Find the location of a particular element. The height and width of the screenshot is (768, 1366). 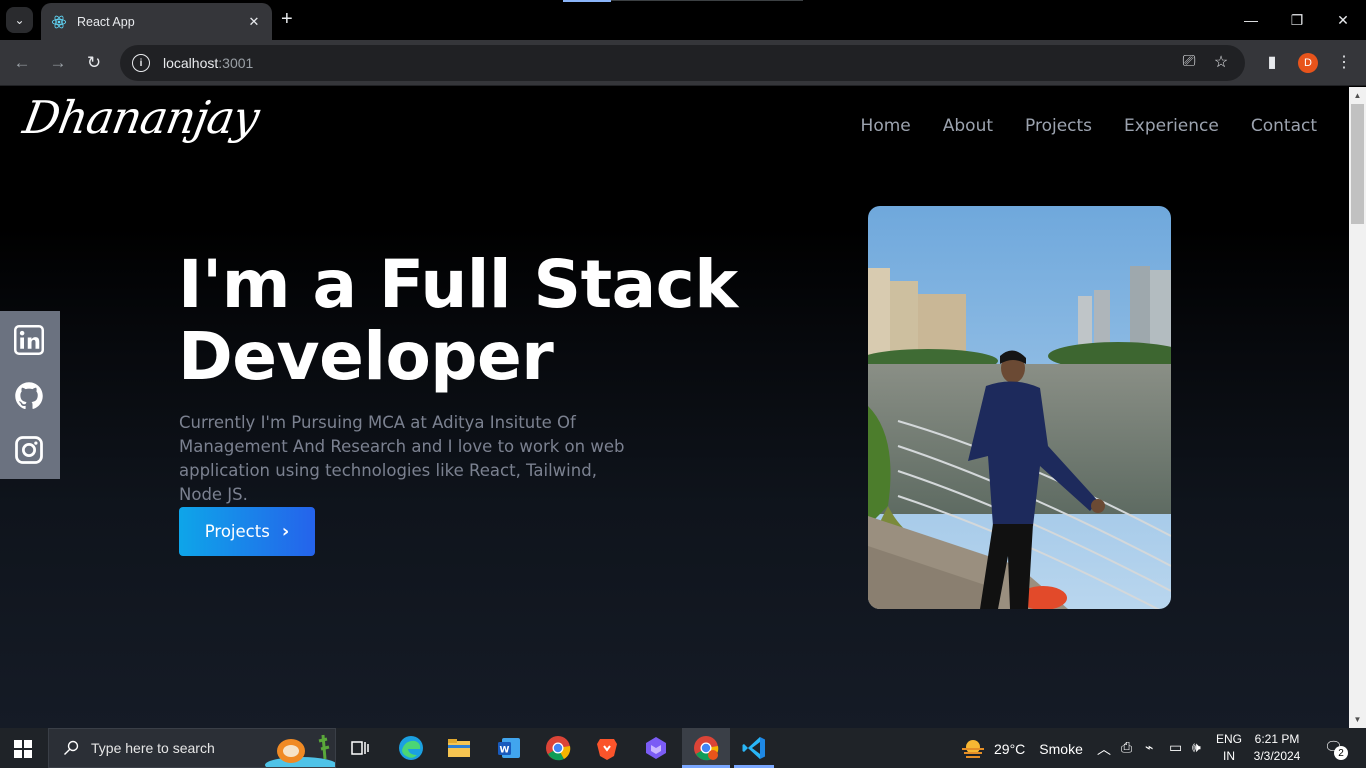

chrome-profile-icon is located at coordinates (706, 748).